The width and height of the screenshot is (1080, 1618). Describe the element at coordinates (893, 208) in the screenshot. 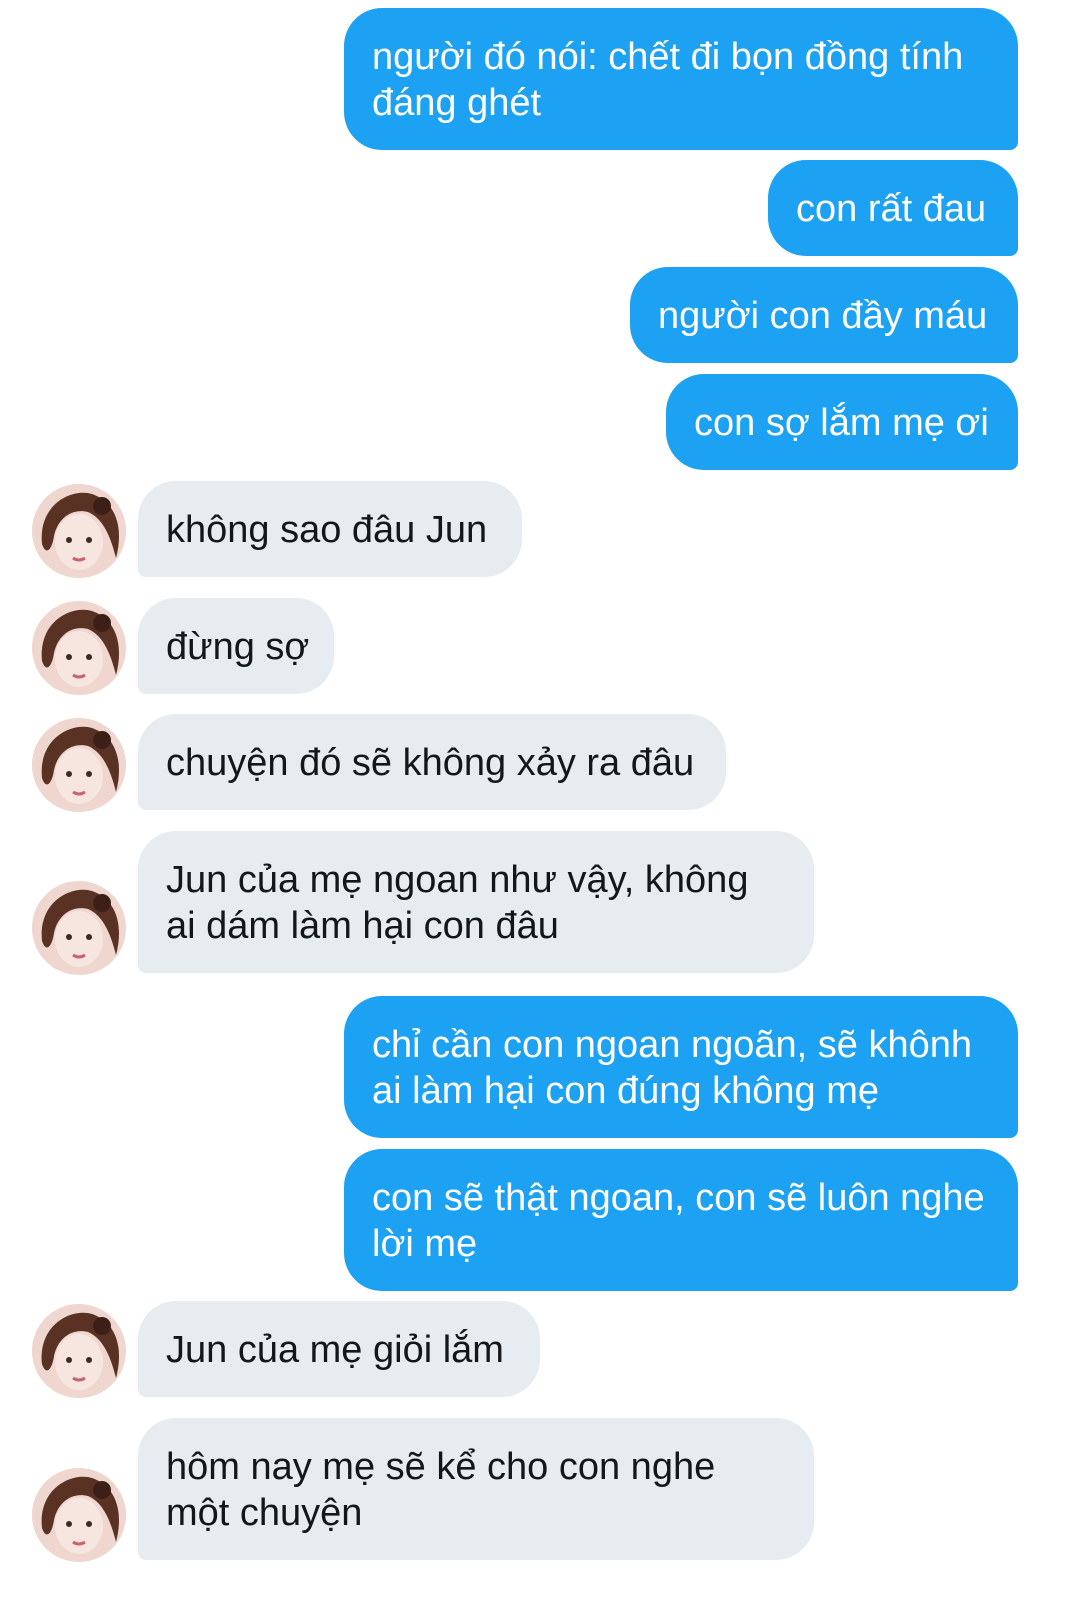

I see `message-bubble-outgoing: con rất đau` at that location.